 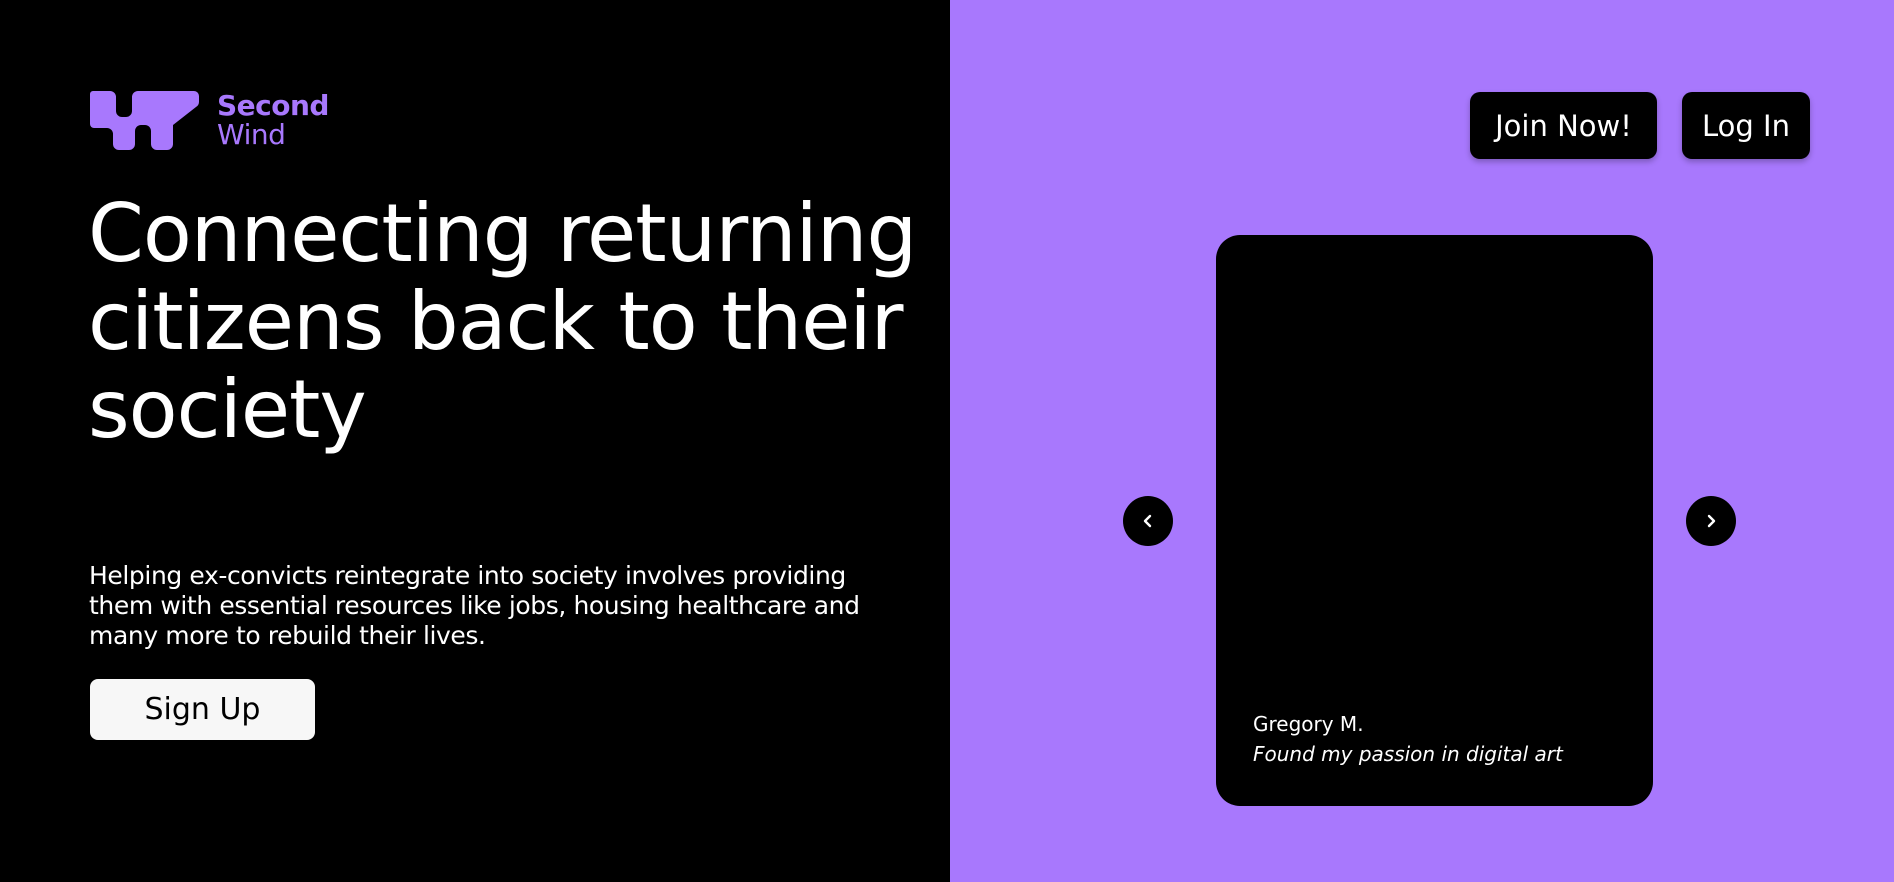 I want to click on testimonial-quote: Found my passion in digital art, so click(x=1408, y=754).